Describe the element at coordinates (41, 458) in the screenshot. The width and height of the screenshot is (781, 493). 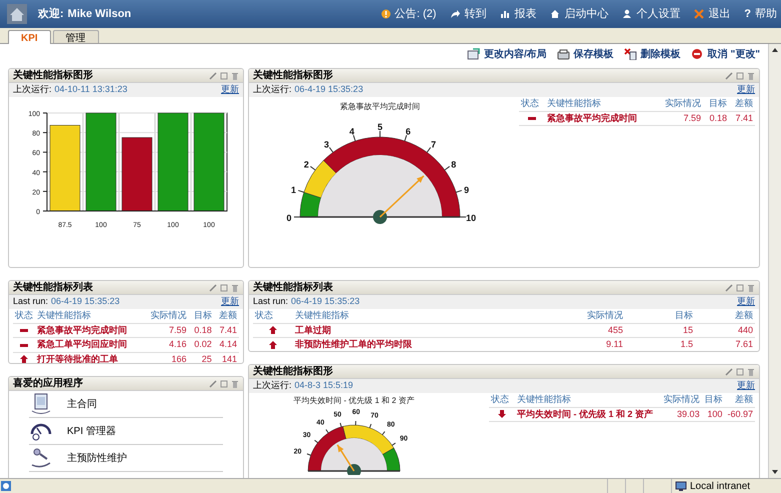
I see `tools-icon` at that location.